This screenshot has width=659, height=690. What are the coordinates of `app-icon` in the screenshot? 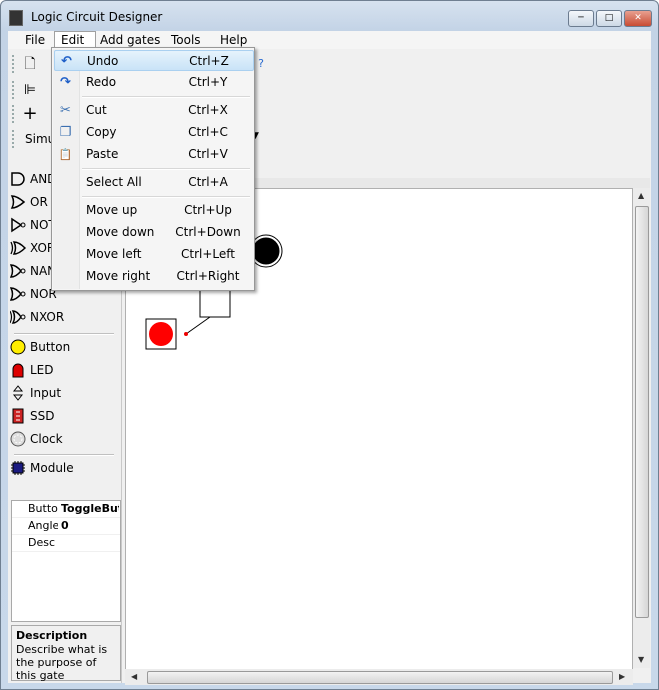 It's located at (16, 18).